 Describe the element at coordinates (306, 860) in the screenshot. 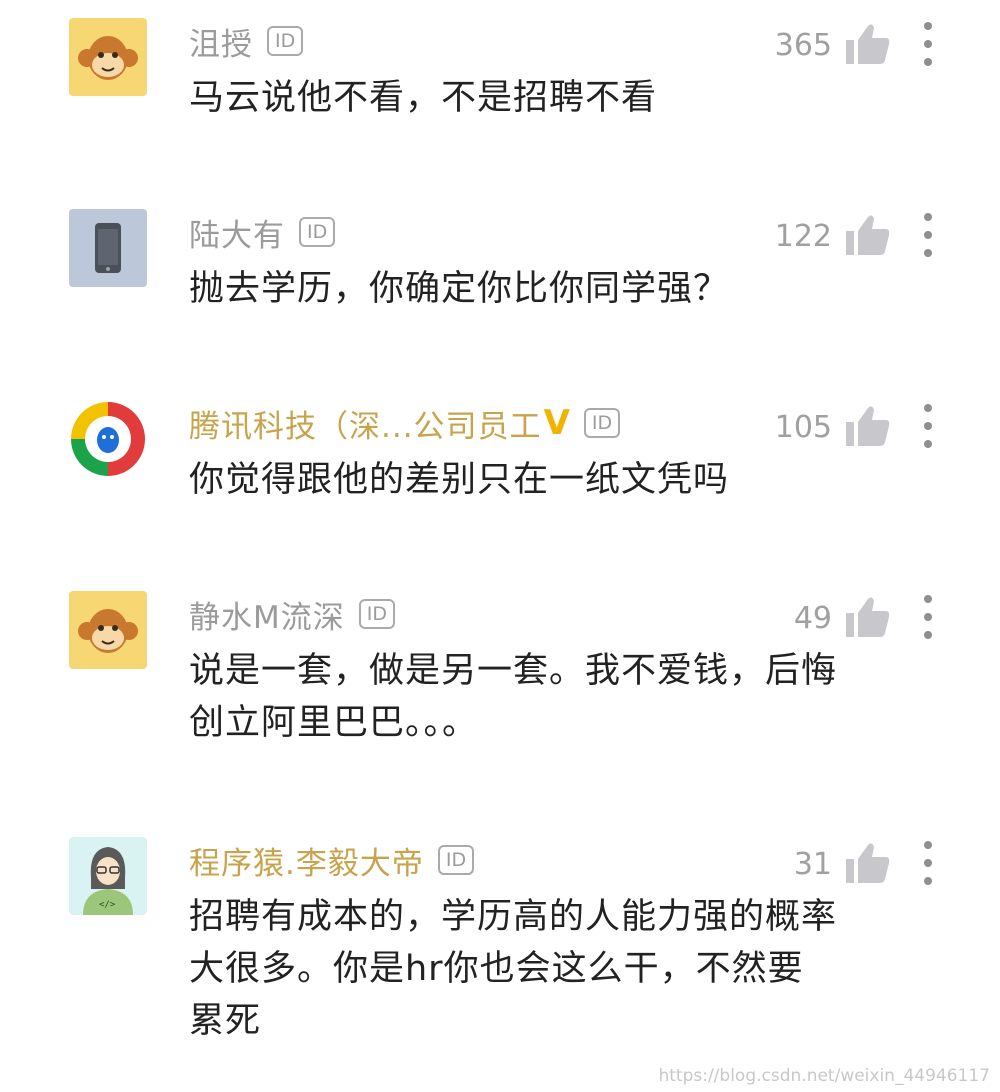

I see `username: 程序猿.李毅大帝` at that location.